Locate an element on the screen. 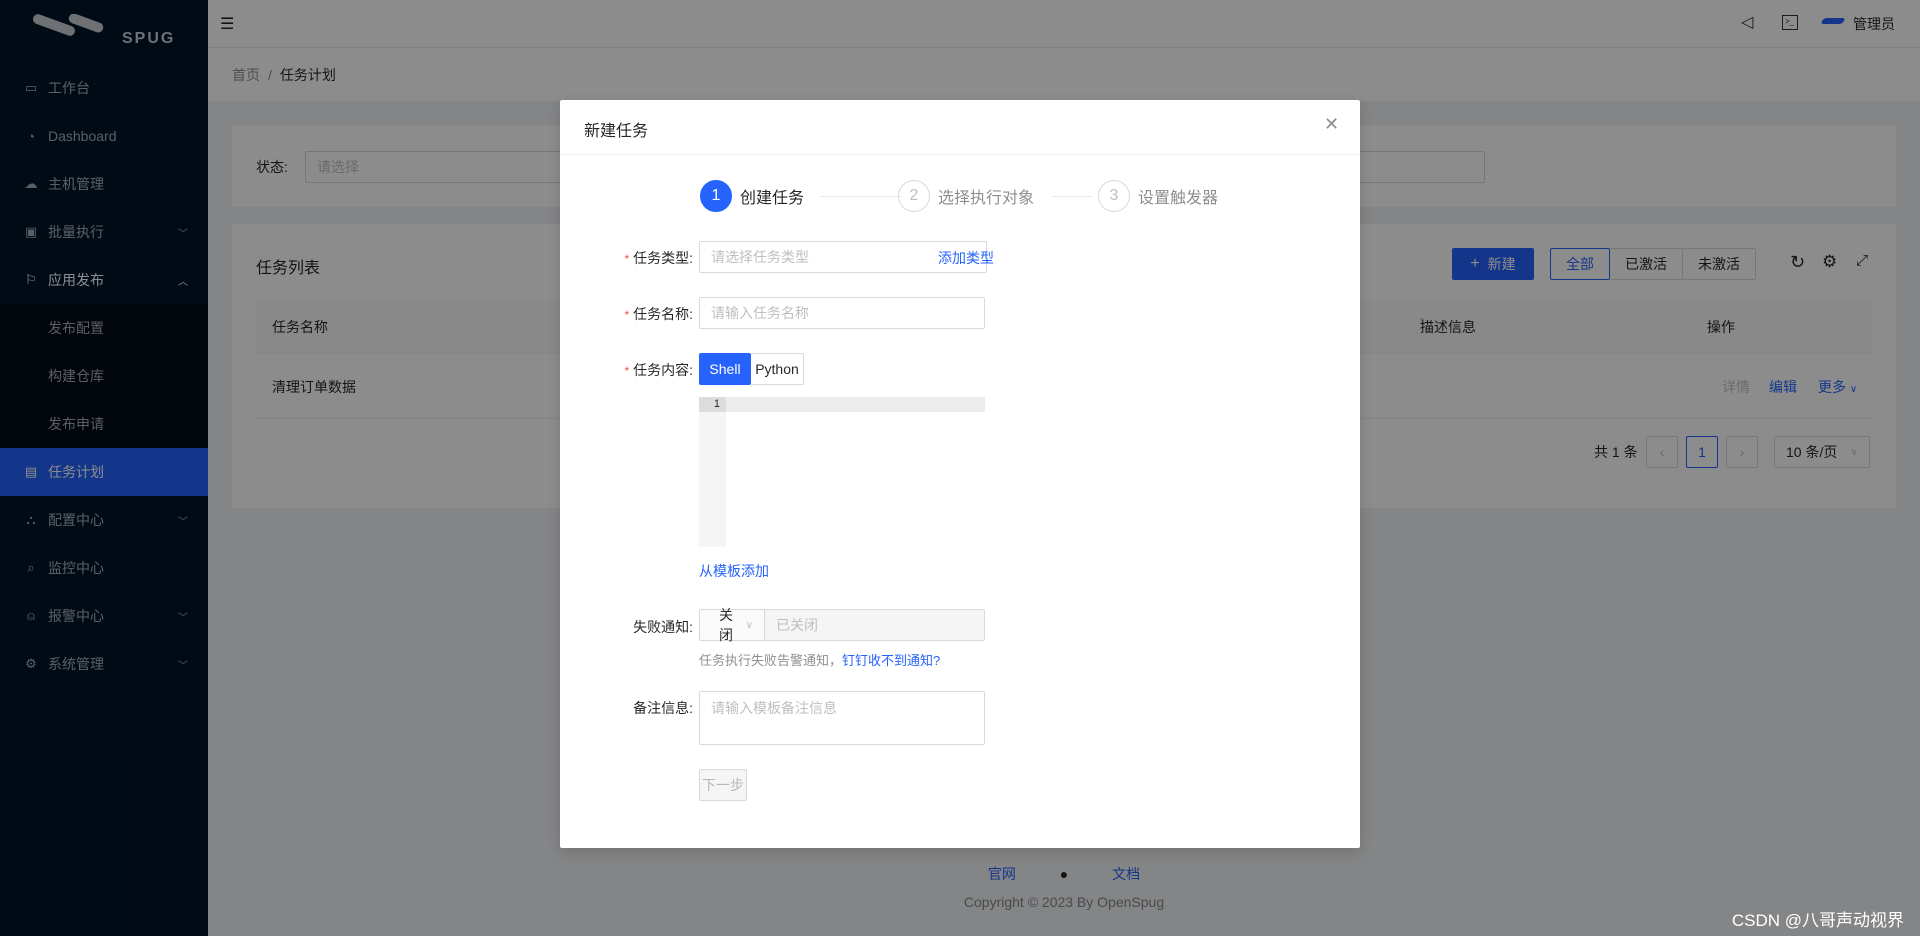 The width and height of the screenshot is (1920, 936). dingtalk-help-link: 钉钉收不到通知? is located at coordinates (891, 660).